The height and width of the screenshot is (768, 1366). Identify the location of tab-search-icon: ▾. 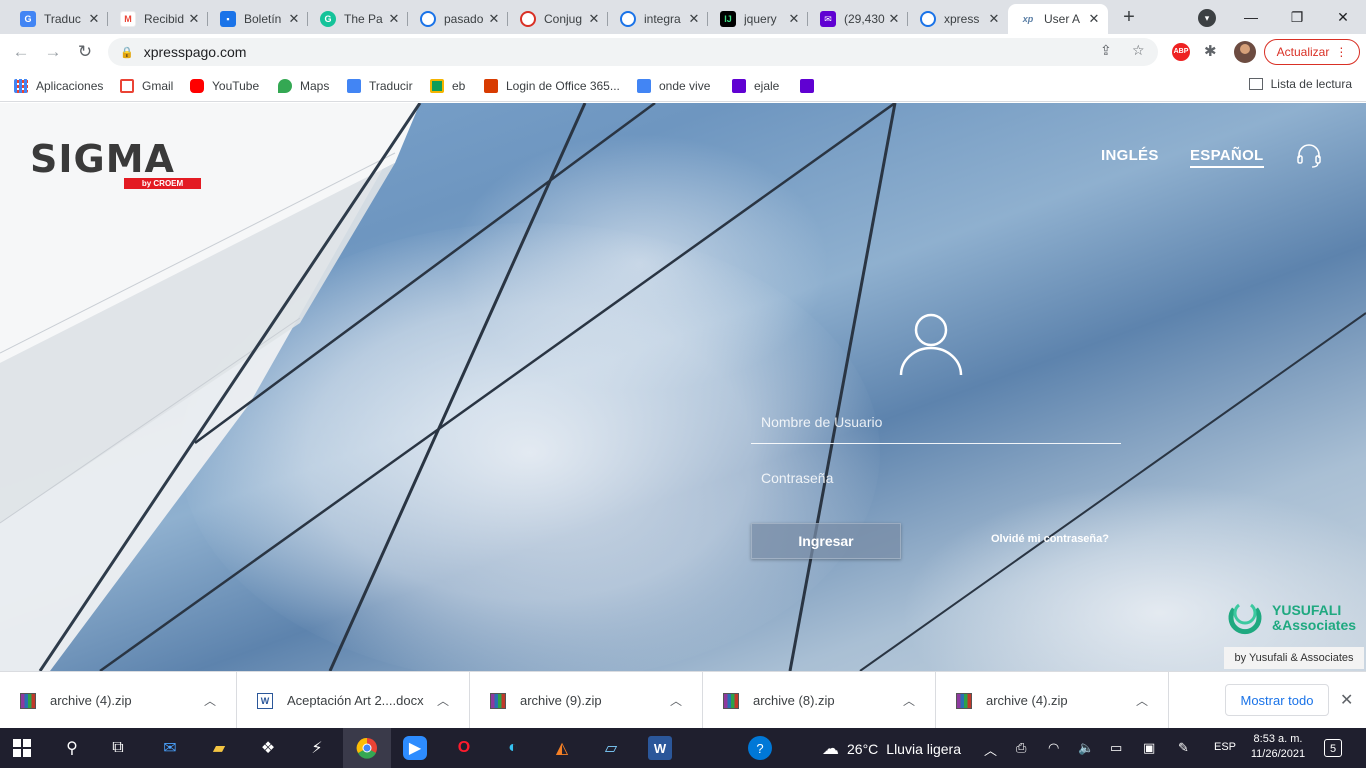
(1207, 18).